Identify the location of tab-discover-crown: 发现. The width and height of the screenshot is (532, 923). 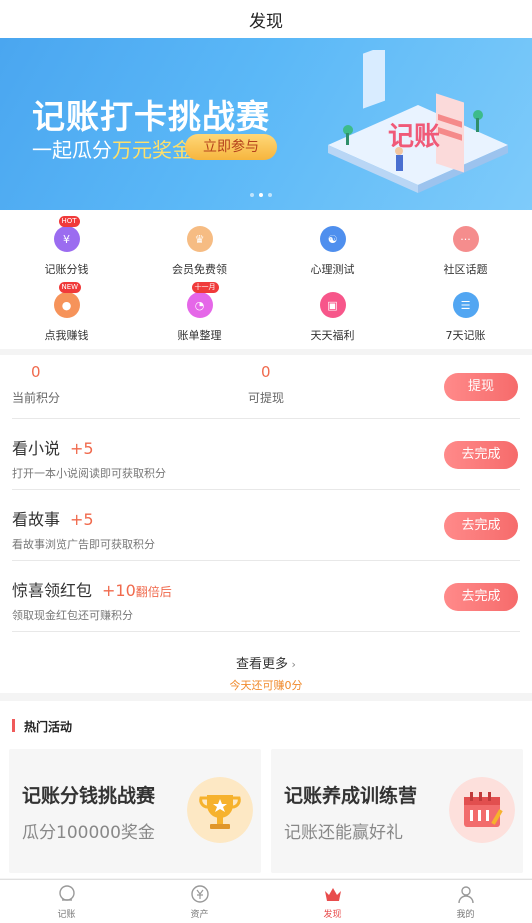
(332, 902).